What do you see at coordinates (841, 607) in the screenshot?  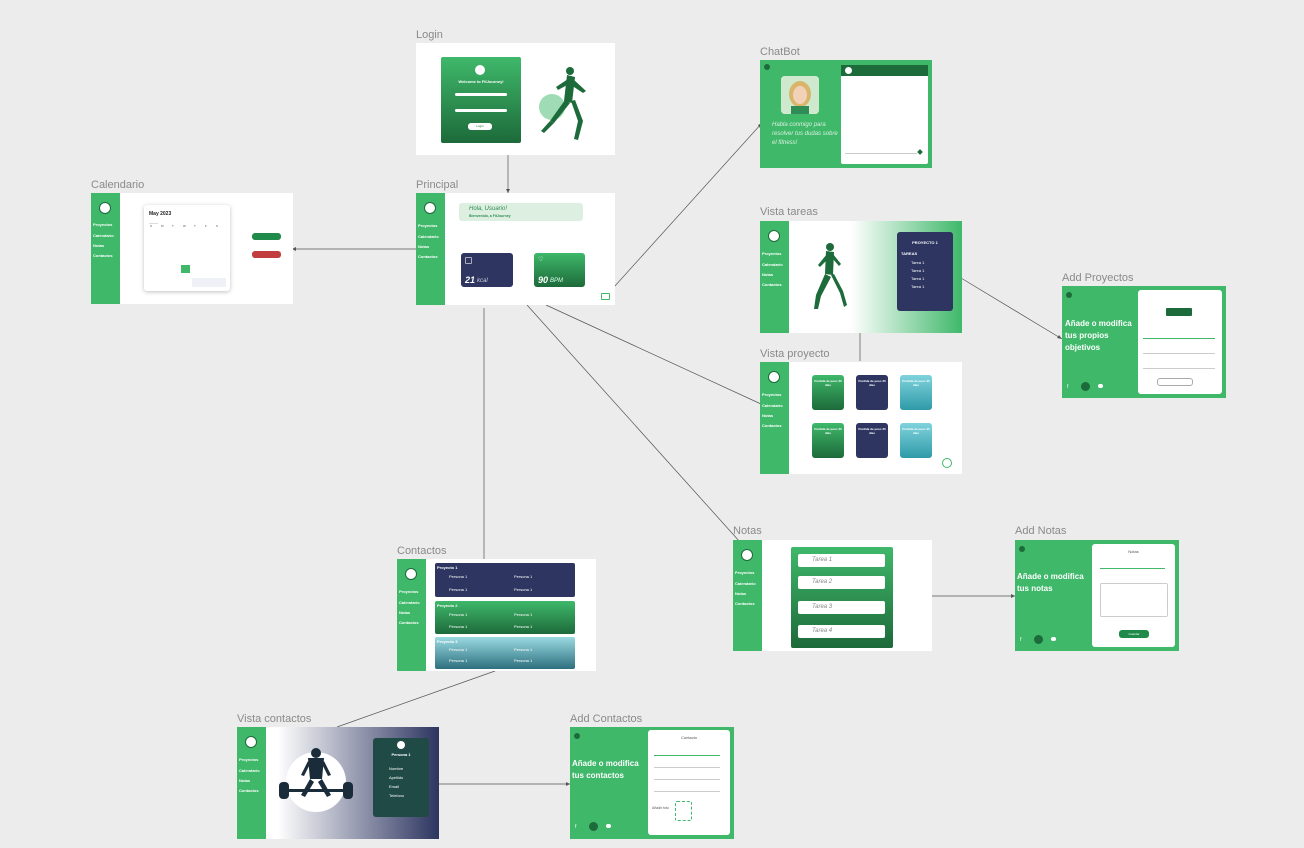 I see `nota-item: Tarea 3` at bounding box center [841, 607].